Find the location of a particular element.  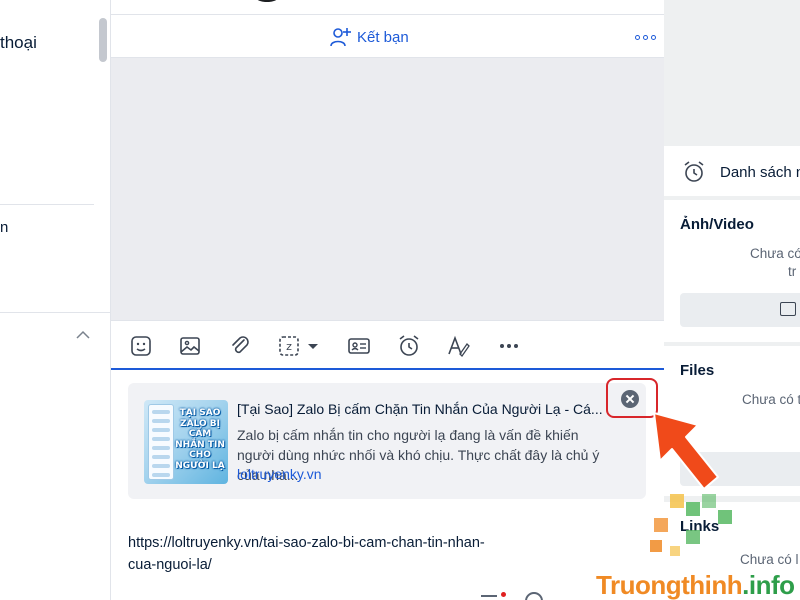

left-partial-label-2: n is located at coordinates (4, 227).